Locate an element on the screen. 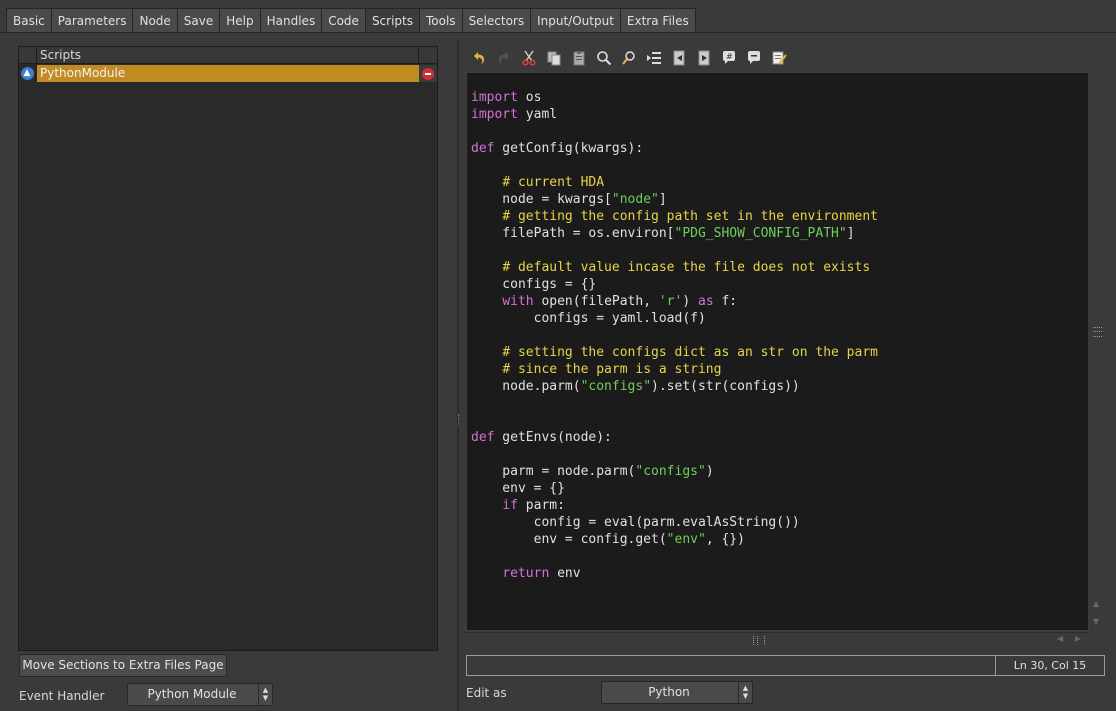 The width and height of the screenshot is (1116, 711). find-icon is located at coordinates (603, 58).